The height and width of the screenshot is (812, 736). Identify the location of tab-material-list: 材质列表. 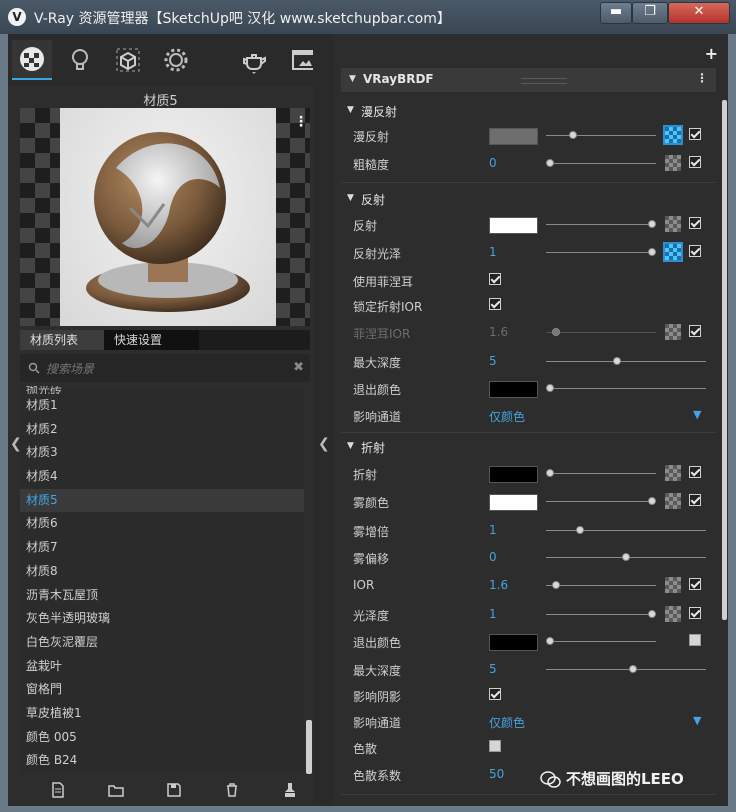
(66, 340).